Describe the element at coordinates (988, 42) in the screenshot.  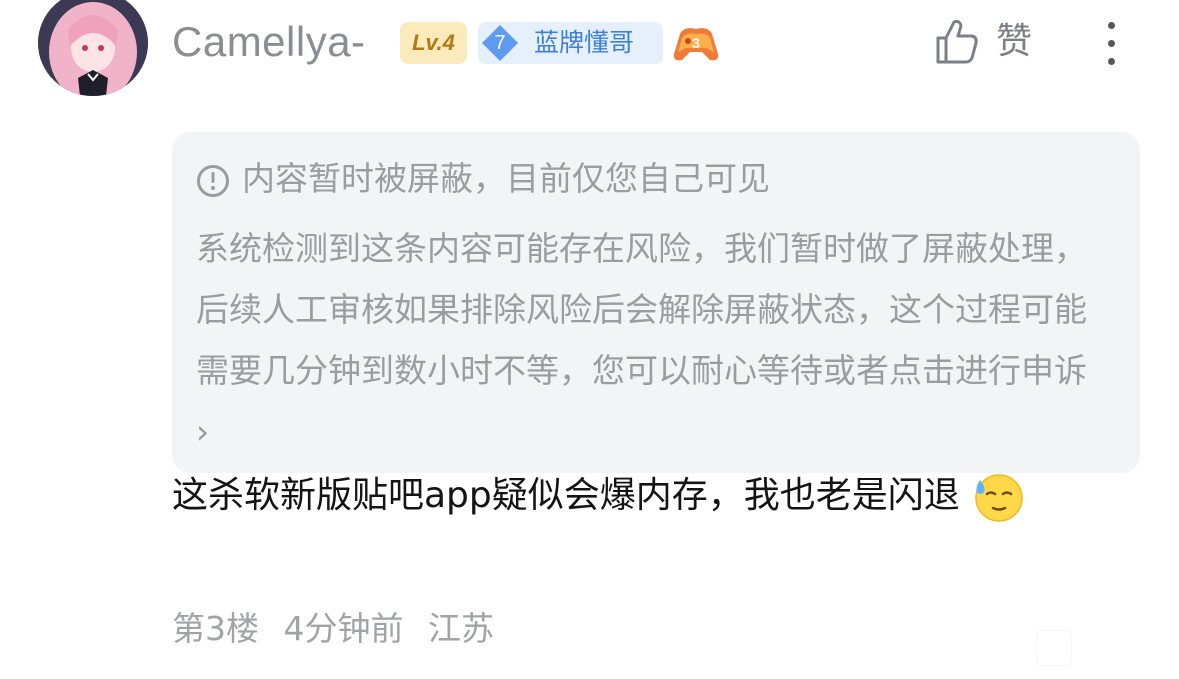
I see `like-button: 赞` at that location.